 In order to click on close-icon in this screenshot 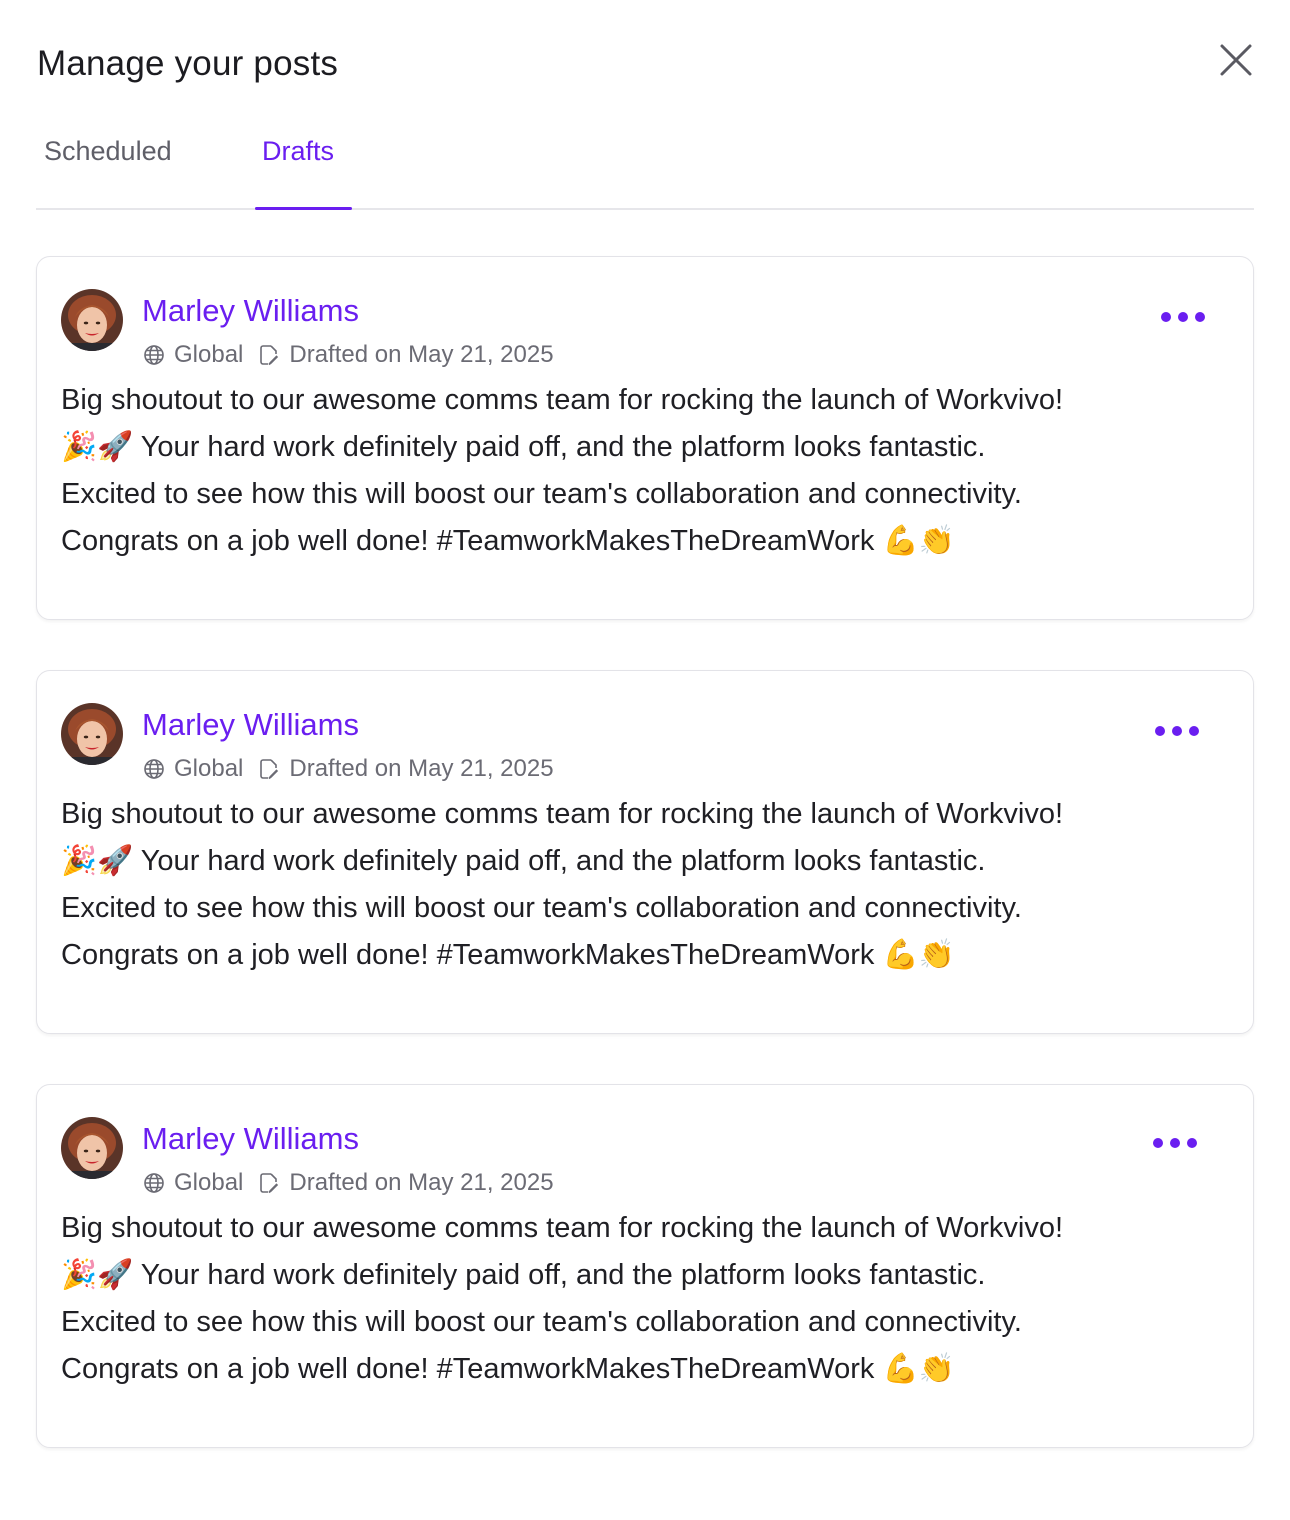, I will do `click(1236, 60)`.